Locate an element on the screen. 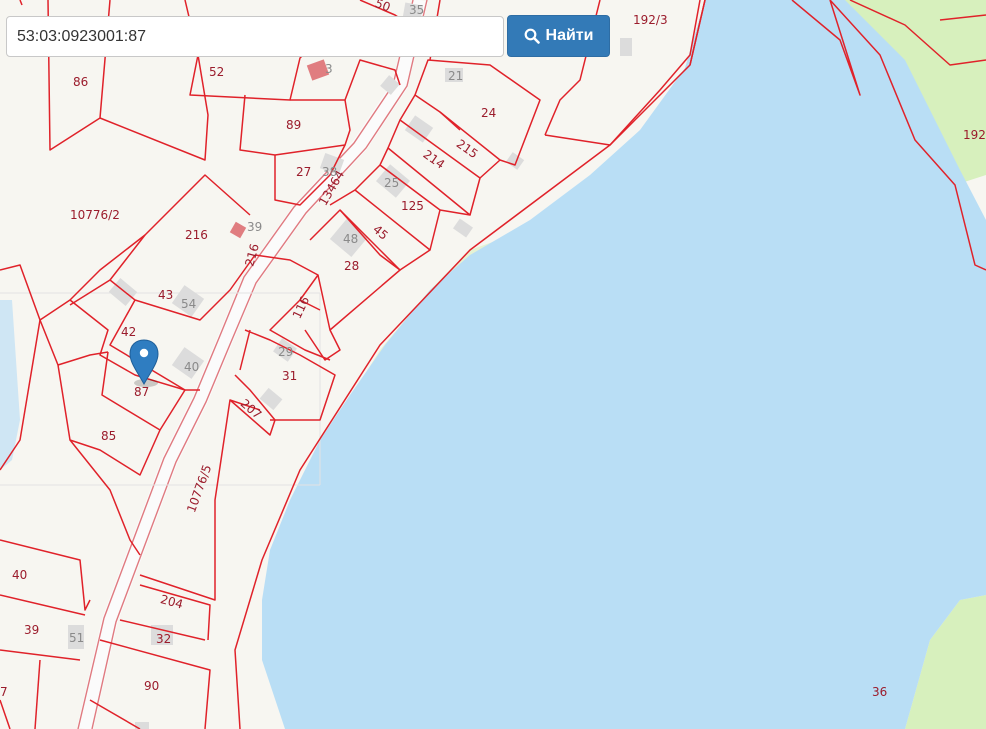 Image resolution: width=986 pixels, height=729 pixels. svg-text: 27 is located at coordinates (303, 172).